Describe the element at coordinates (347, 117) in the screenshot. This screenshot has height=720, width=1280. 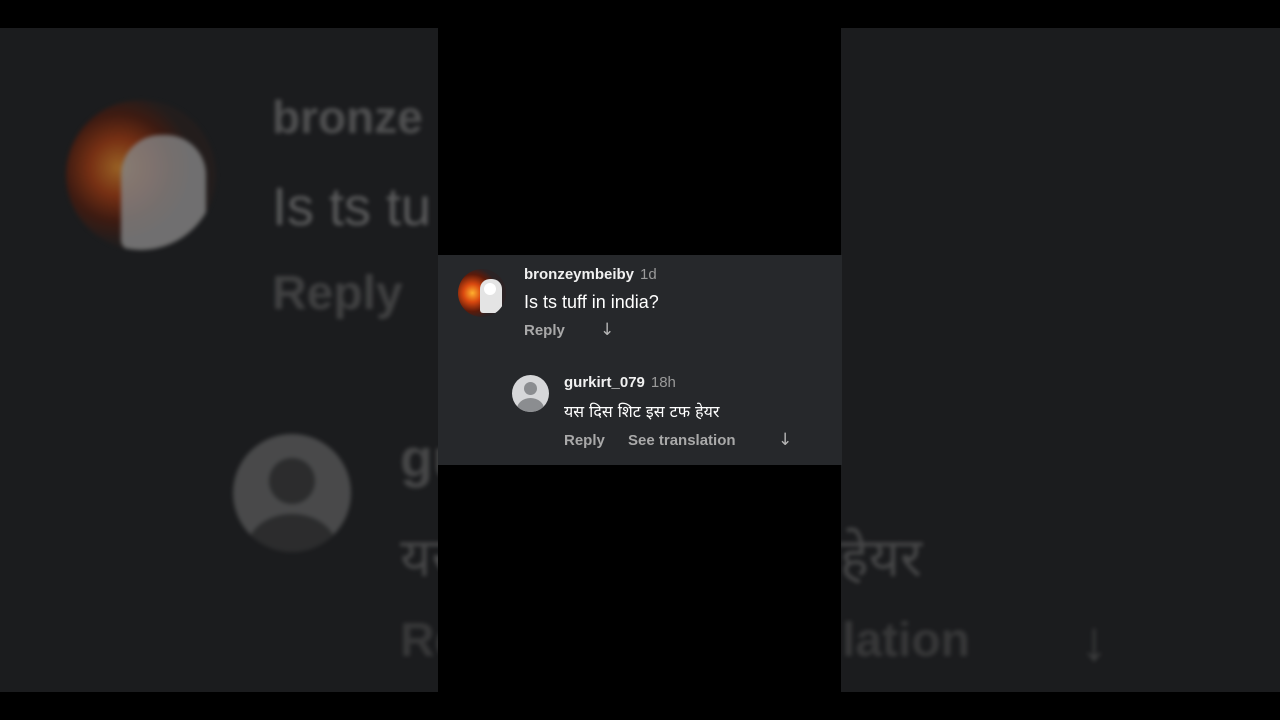
I see `backdrop-username: bronze` at that location.